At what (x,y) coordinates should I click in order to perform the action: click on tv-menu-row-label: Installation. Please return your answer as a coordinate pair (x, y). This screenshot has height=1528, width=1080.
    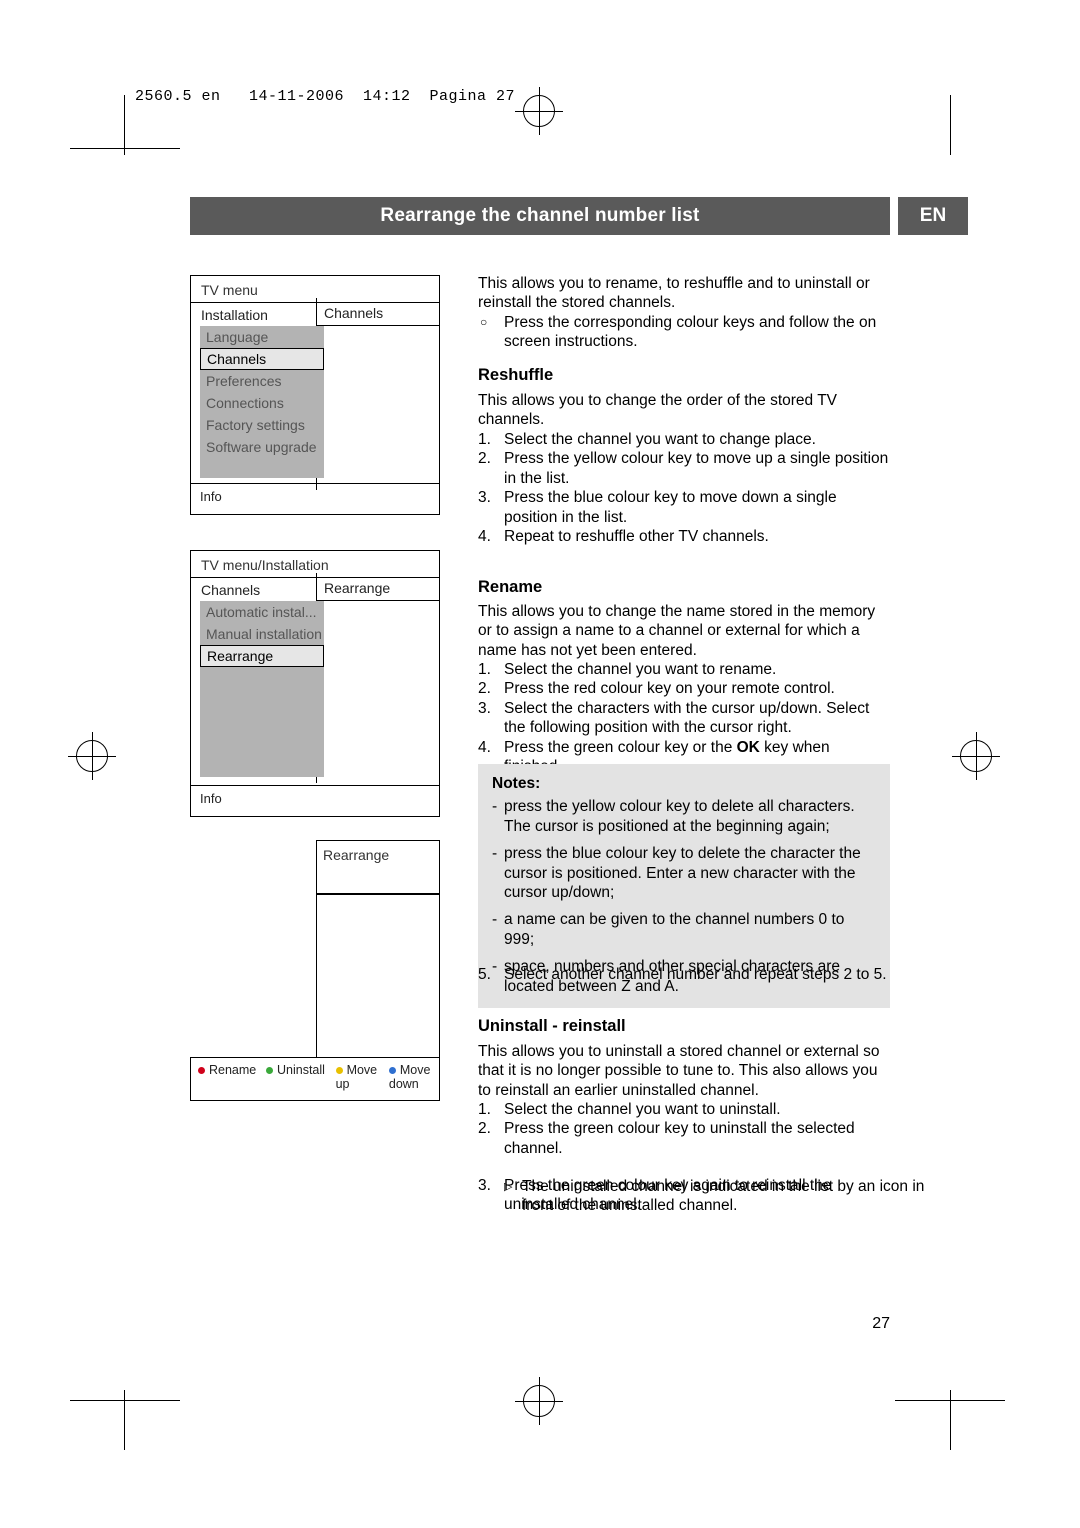
    Looking at the image, I should click on (234, 315).